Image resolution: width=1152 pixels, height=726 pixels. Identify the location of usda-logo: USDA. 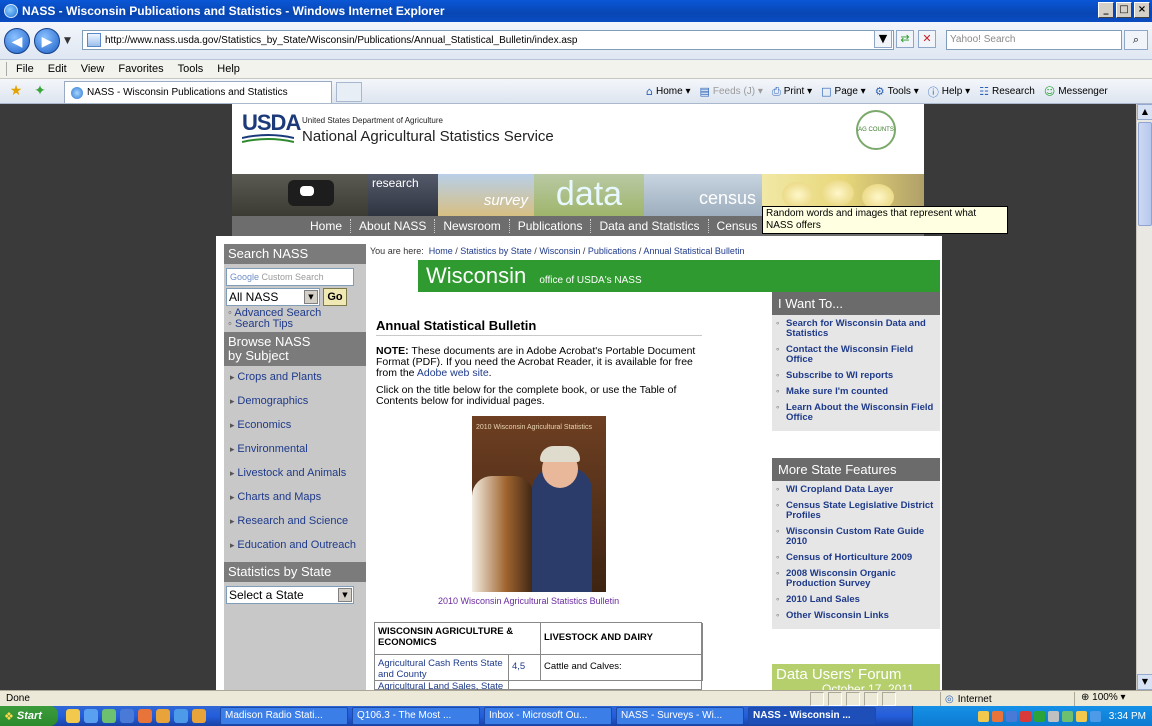
(271, 123).